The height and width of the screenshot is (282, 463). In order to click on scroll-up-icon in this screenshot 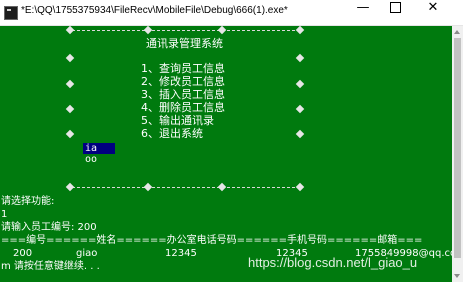, I will do `click(457, 32)`.